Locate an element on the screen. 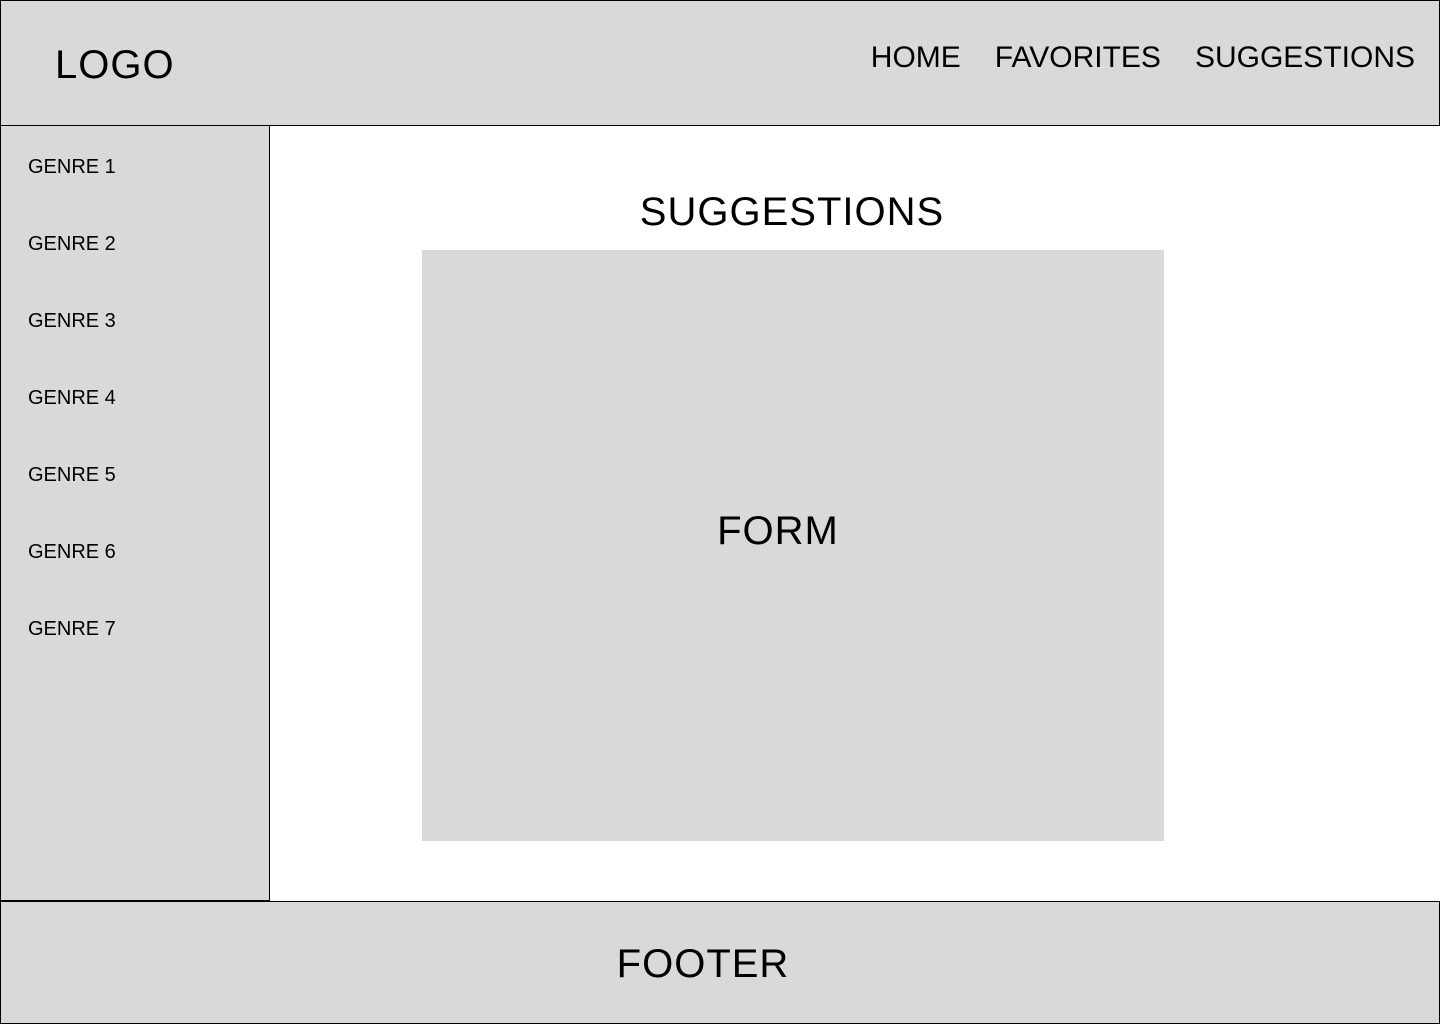 This screenshot has width=1440, height=1024. footer-label: FOOTER is located at coordinates (703, 964).